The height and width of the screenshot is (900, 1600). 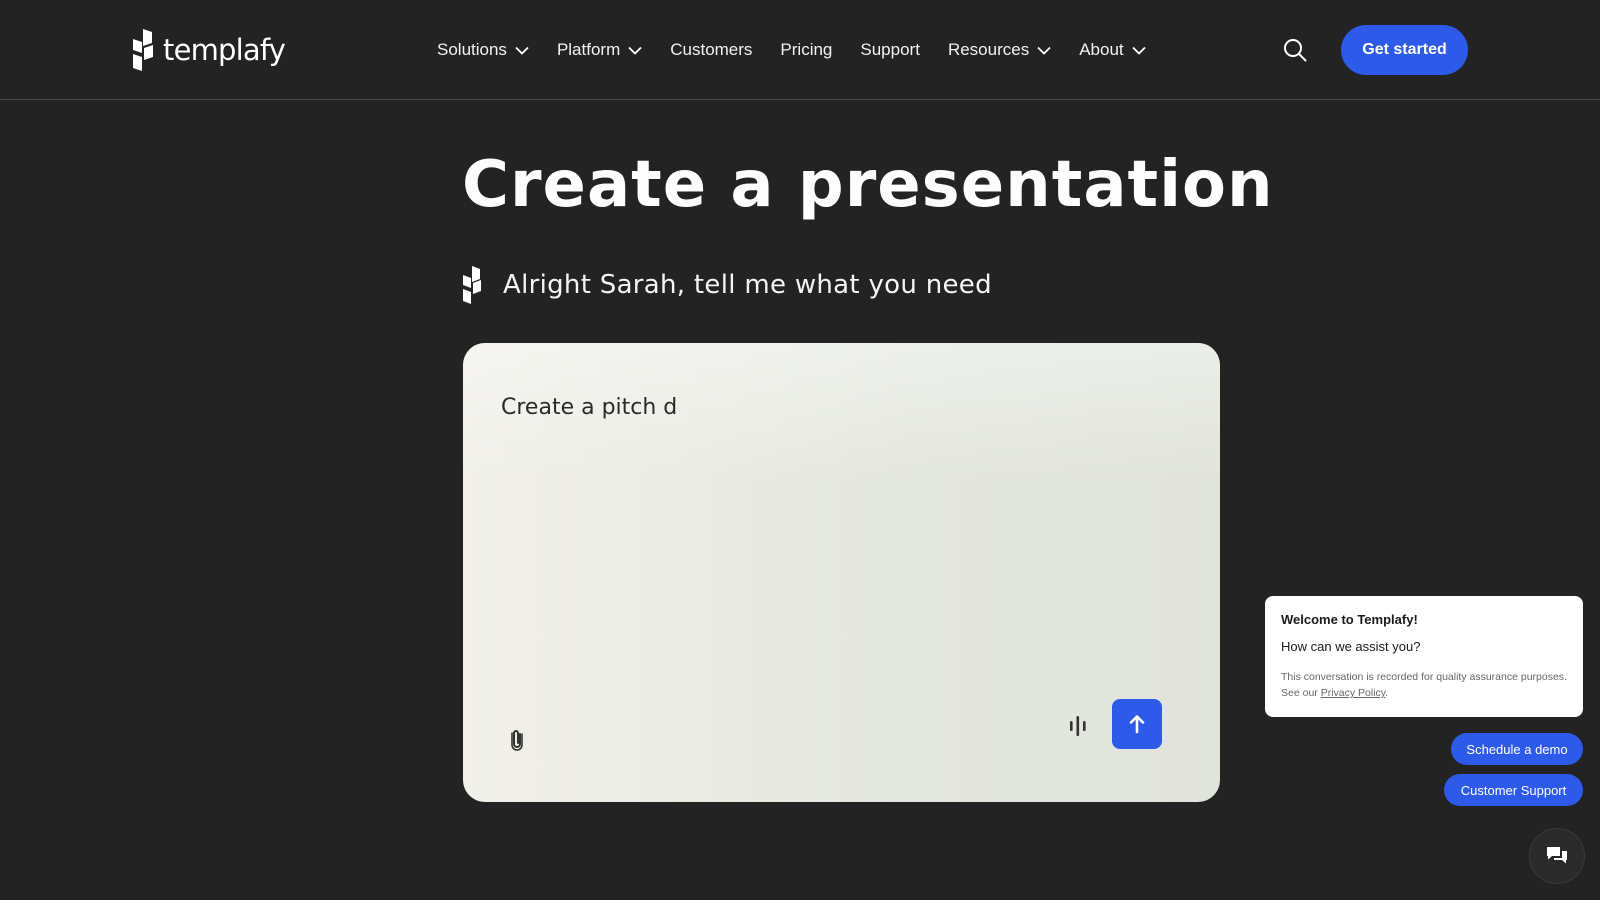 What do you see at coordinates (1517, 749) in the screenshot?
I see `schedule-demo-button: Schedule a demo` at bounding box center [1517, 749].